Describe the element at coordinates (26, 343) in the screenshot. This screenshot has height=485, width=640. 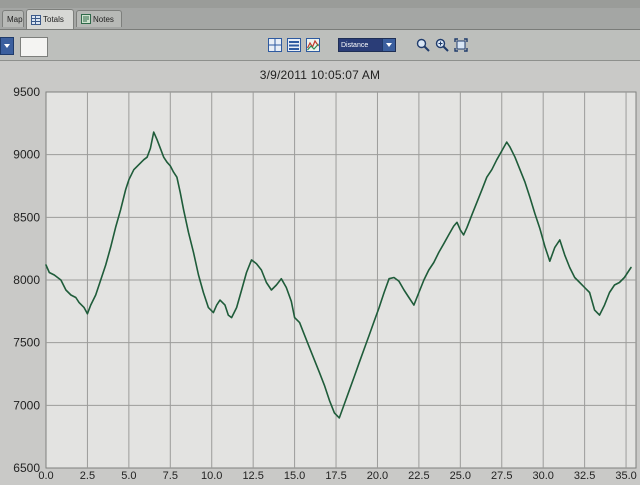
I see `y-tick-label: 7500` at that location.